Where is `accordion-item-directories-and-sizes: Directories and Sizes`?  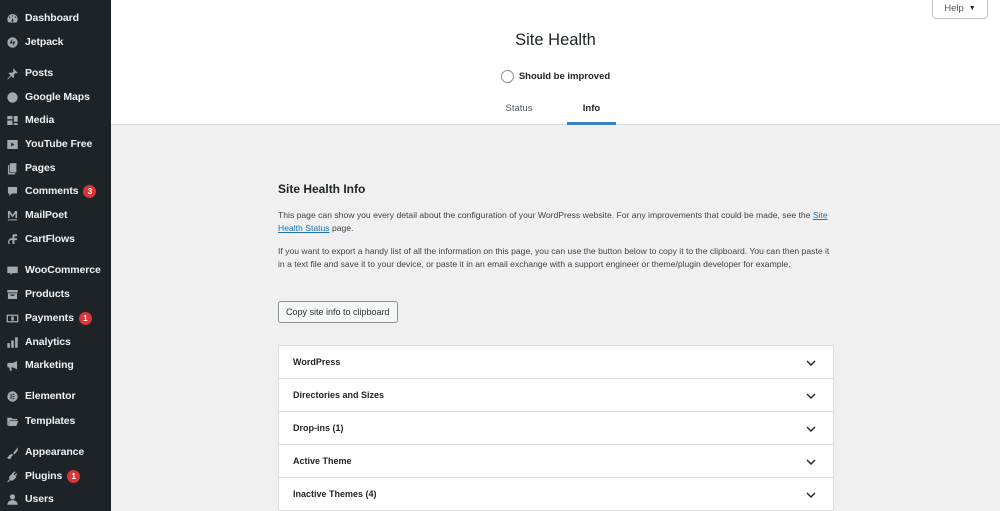 accordion-item-directories-and-sizes: Directories and Sizes is located at coordinates (556, 395).